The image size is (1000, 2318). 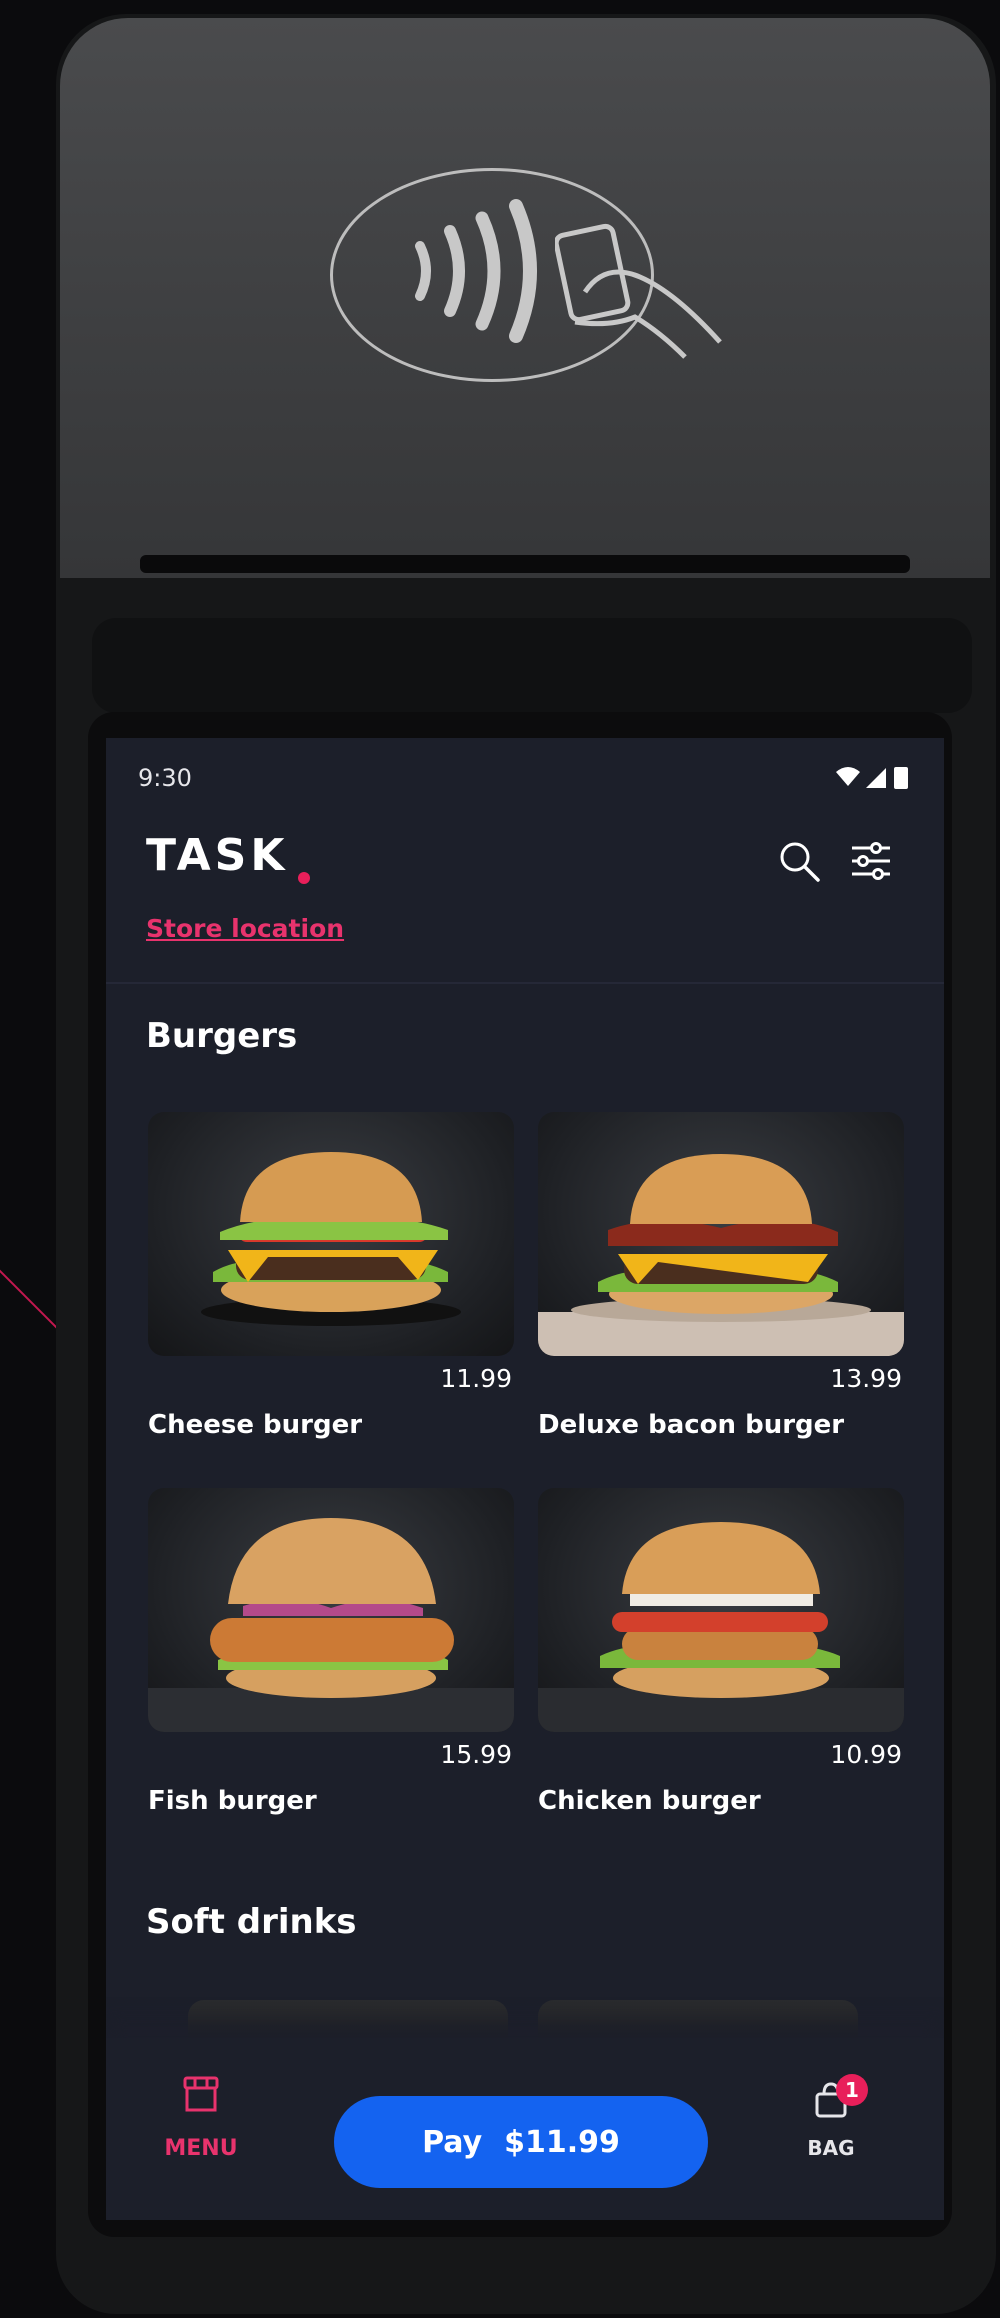 I want to click on pay-label: Pay, so click(x=452, y=2142).